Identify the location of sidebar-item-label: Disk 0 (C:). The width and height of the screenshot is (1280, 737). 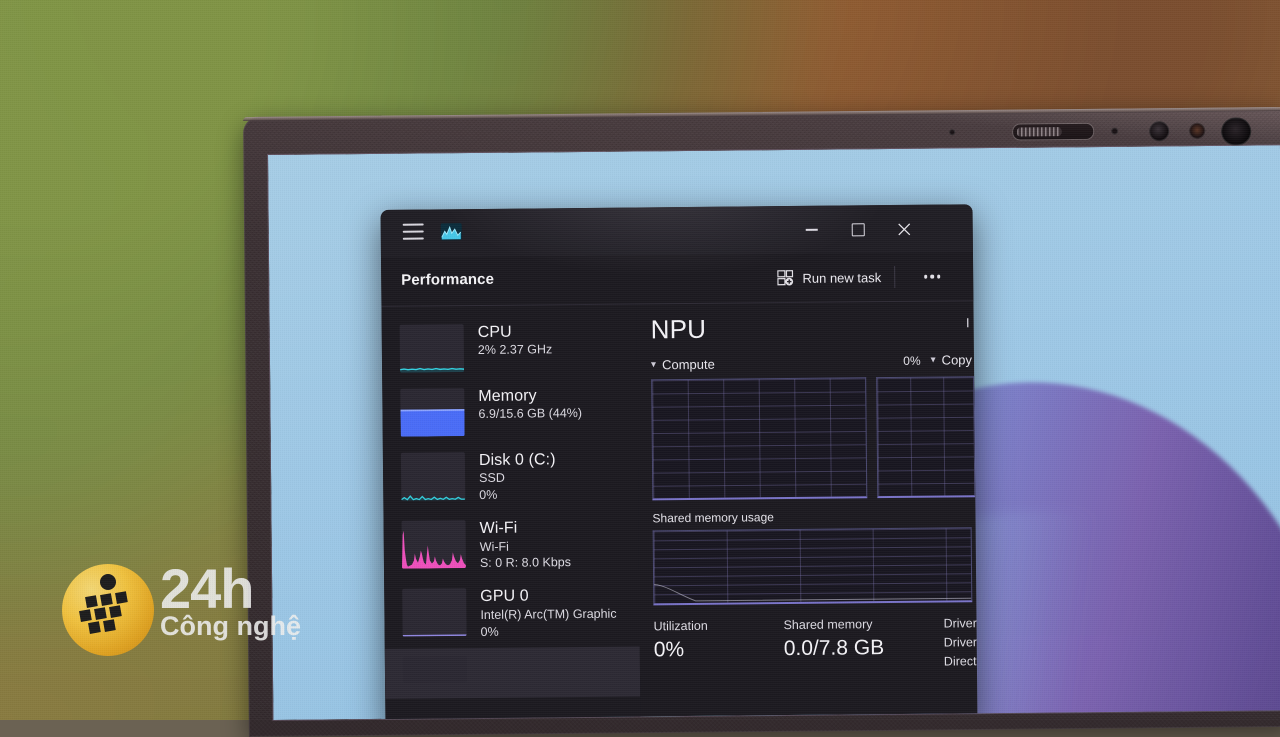
(517, 460).